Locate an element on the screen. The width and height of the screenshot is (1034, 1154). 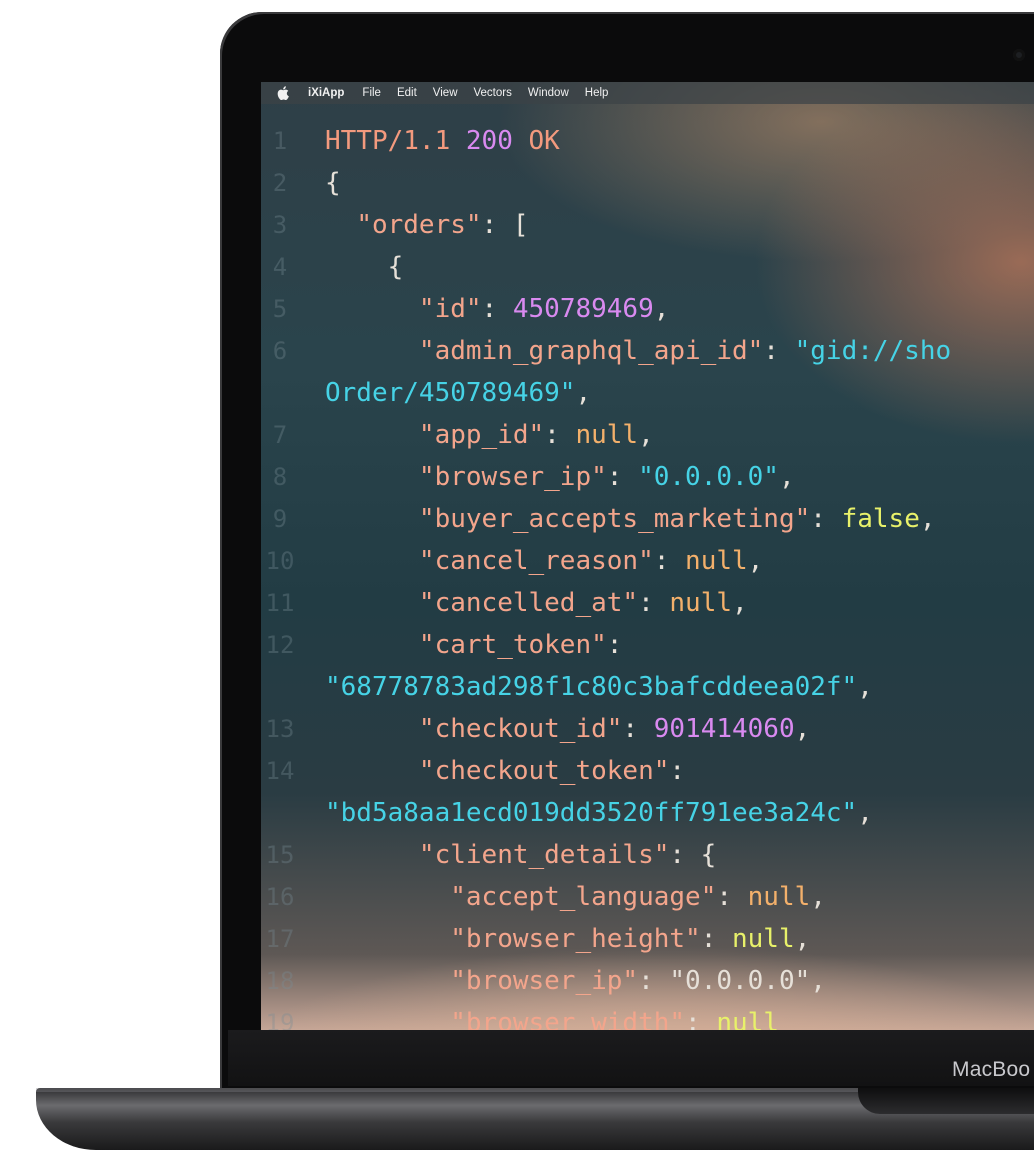
code-text: "id": 450789469, is located at coordinates (497, 309).